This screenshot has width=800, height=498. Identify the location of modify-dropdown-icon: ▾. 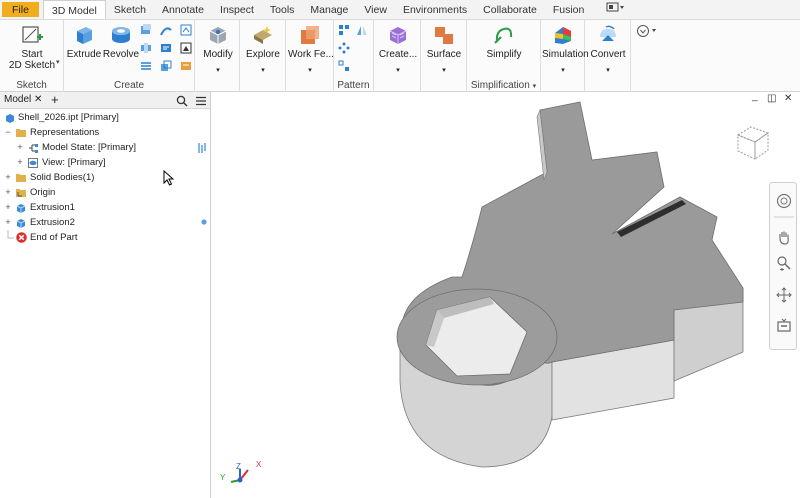
(218, 70).